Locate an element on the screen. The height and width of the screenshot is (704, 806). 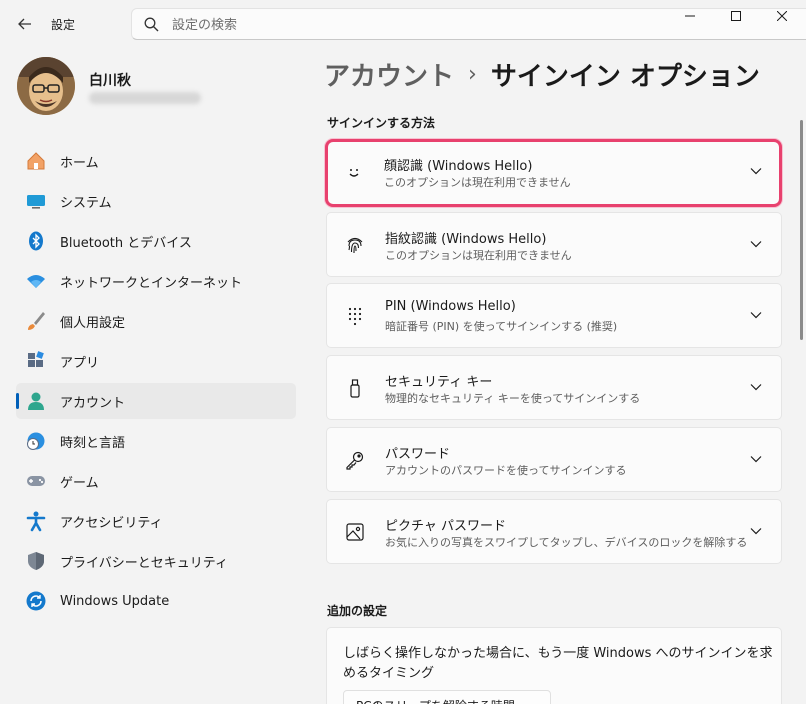
face-recognition-option: 顔認識 (Windows Hello) このオプションは現在利用できません is located at coordinates (553, 173).